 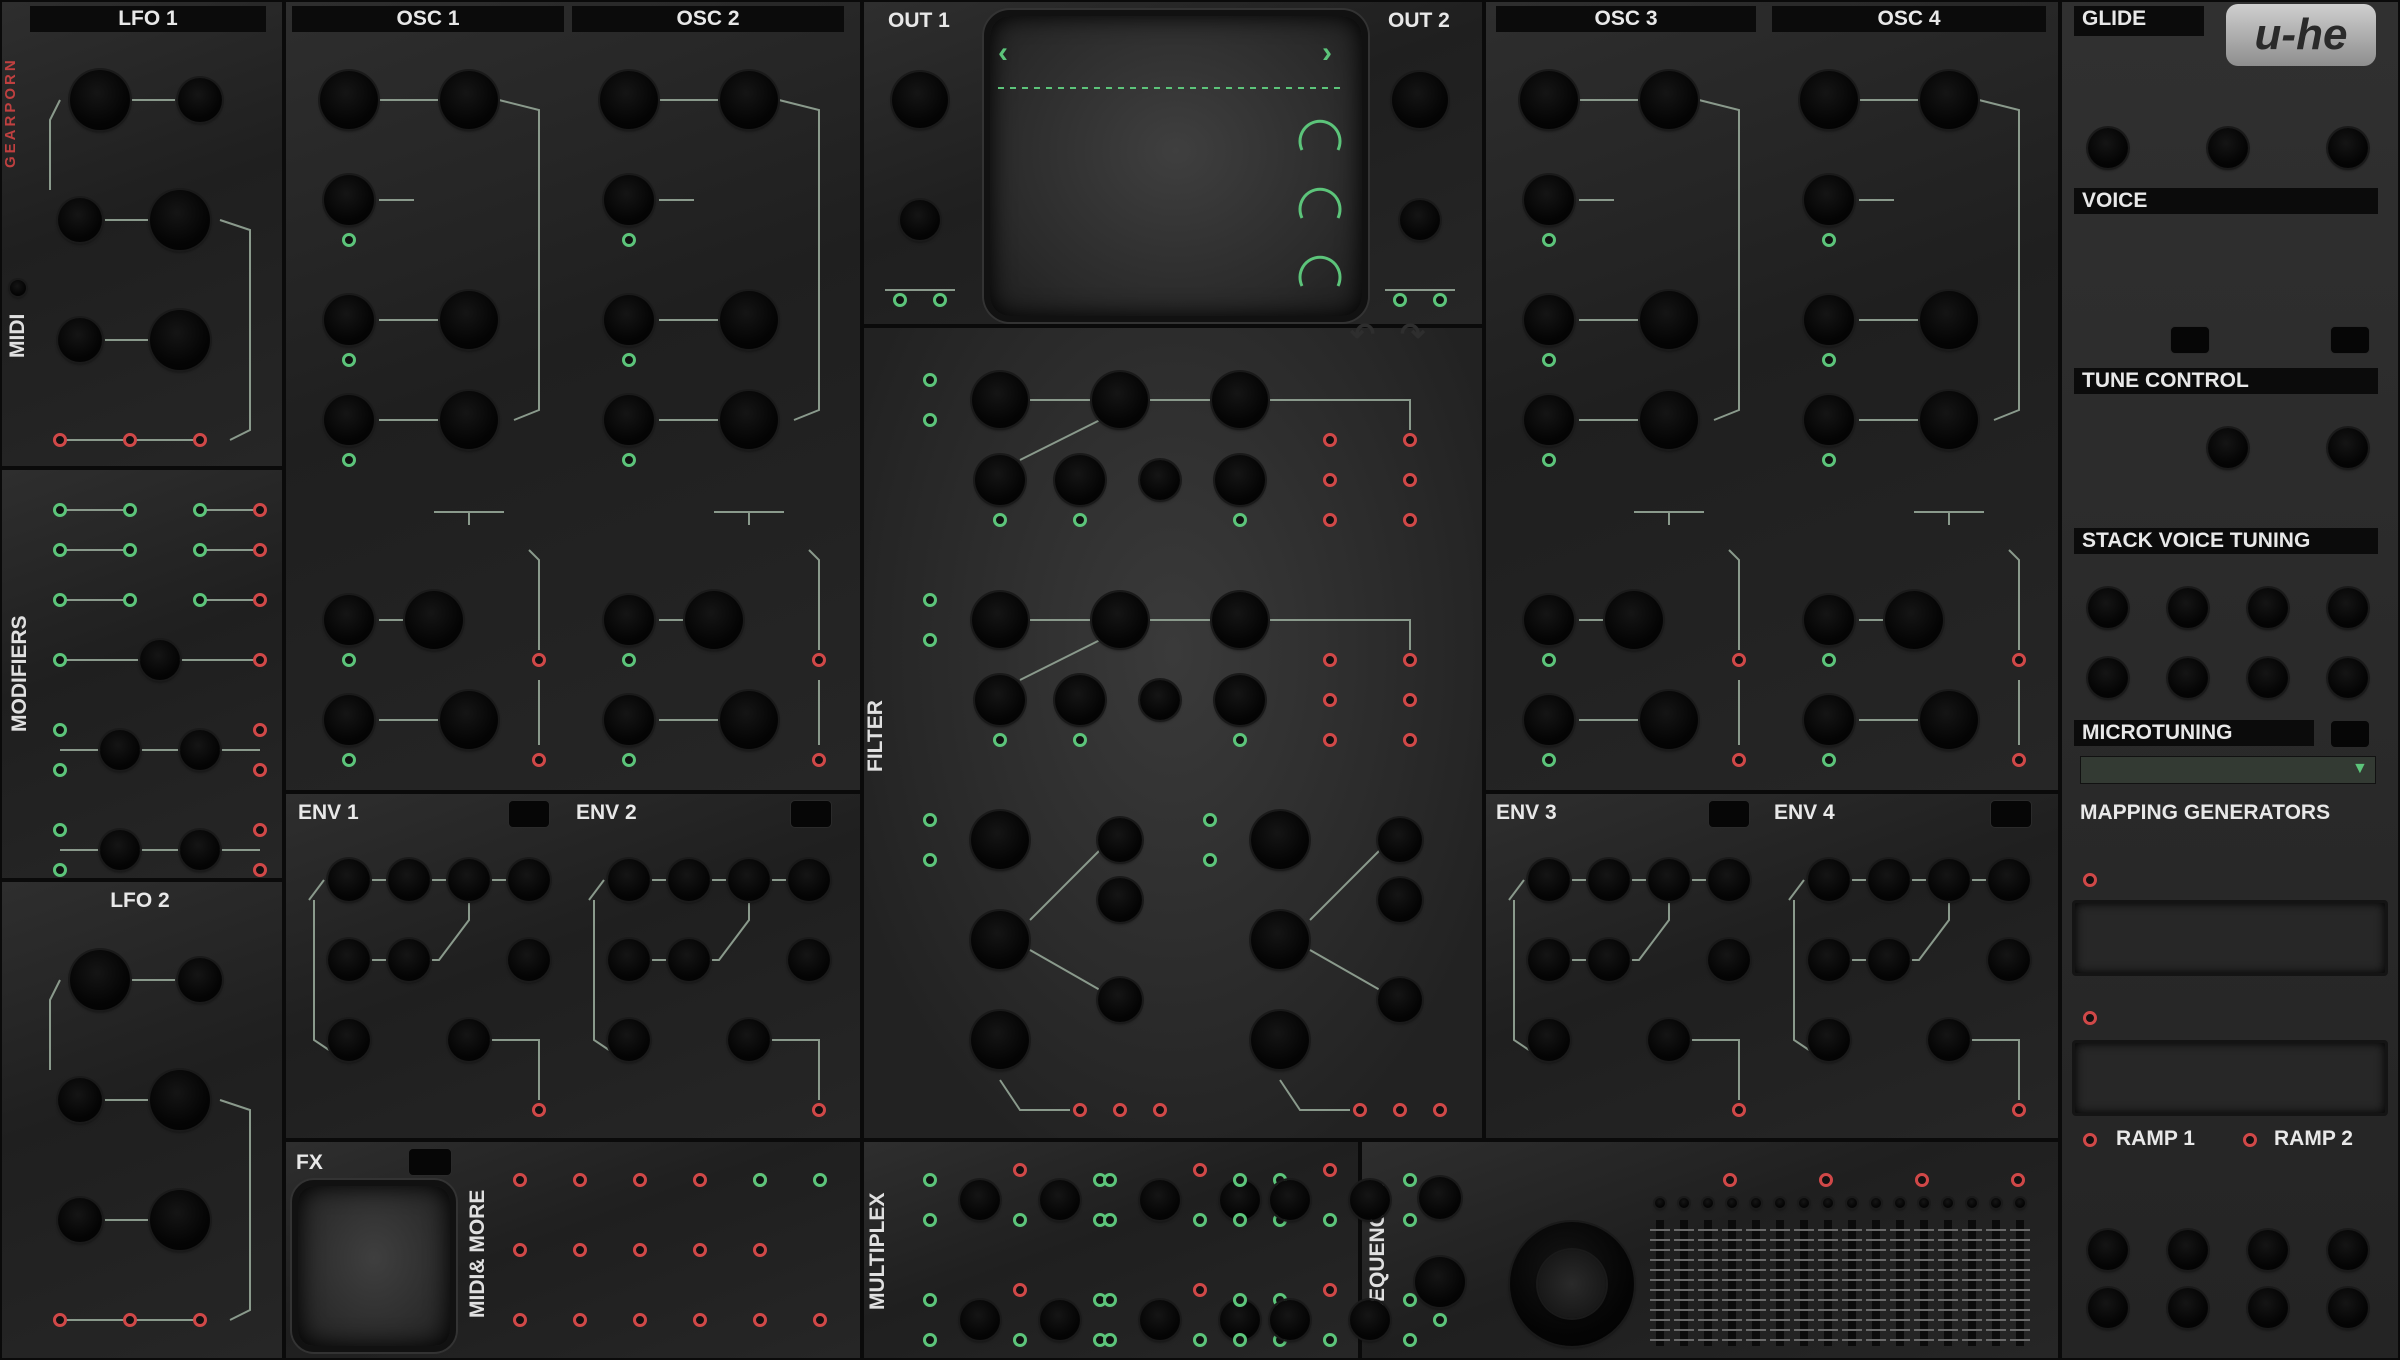 What do you see at coordinates (2350, 734) in the screenshot?
I see `microtuning-toggle` at bounding box center [2350, 734].